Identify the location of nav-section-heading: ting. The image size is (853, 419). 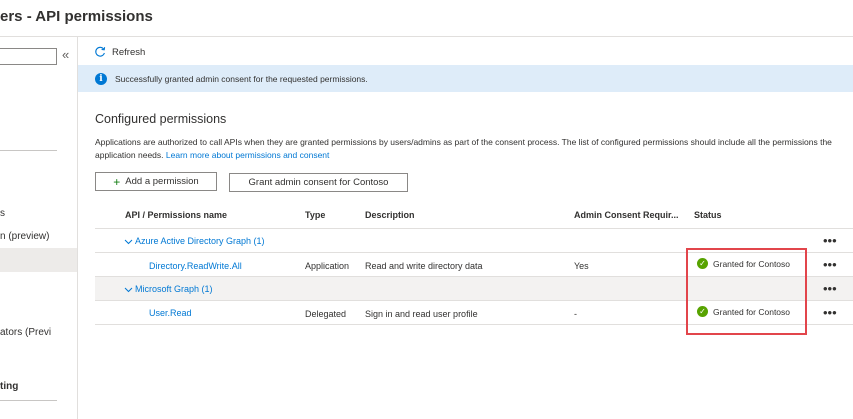
(9, 386).